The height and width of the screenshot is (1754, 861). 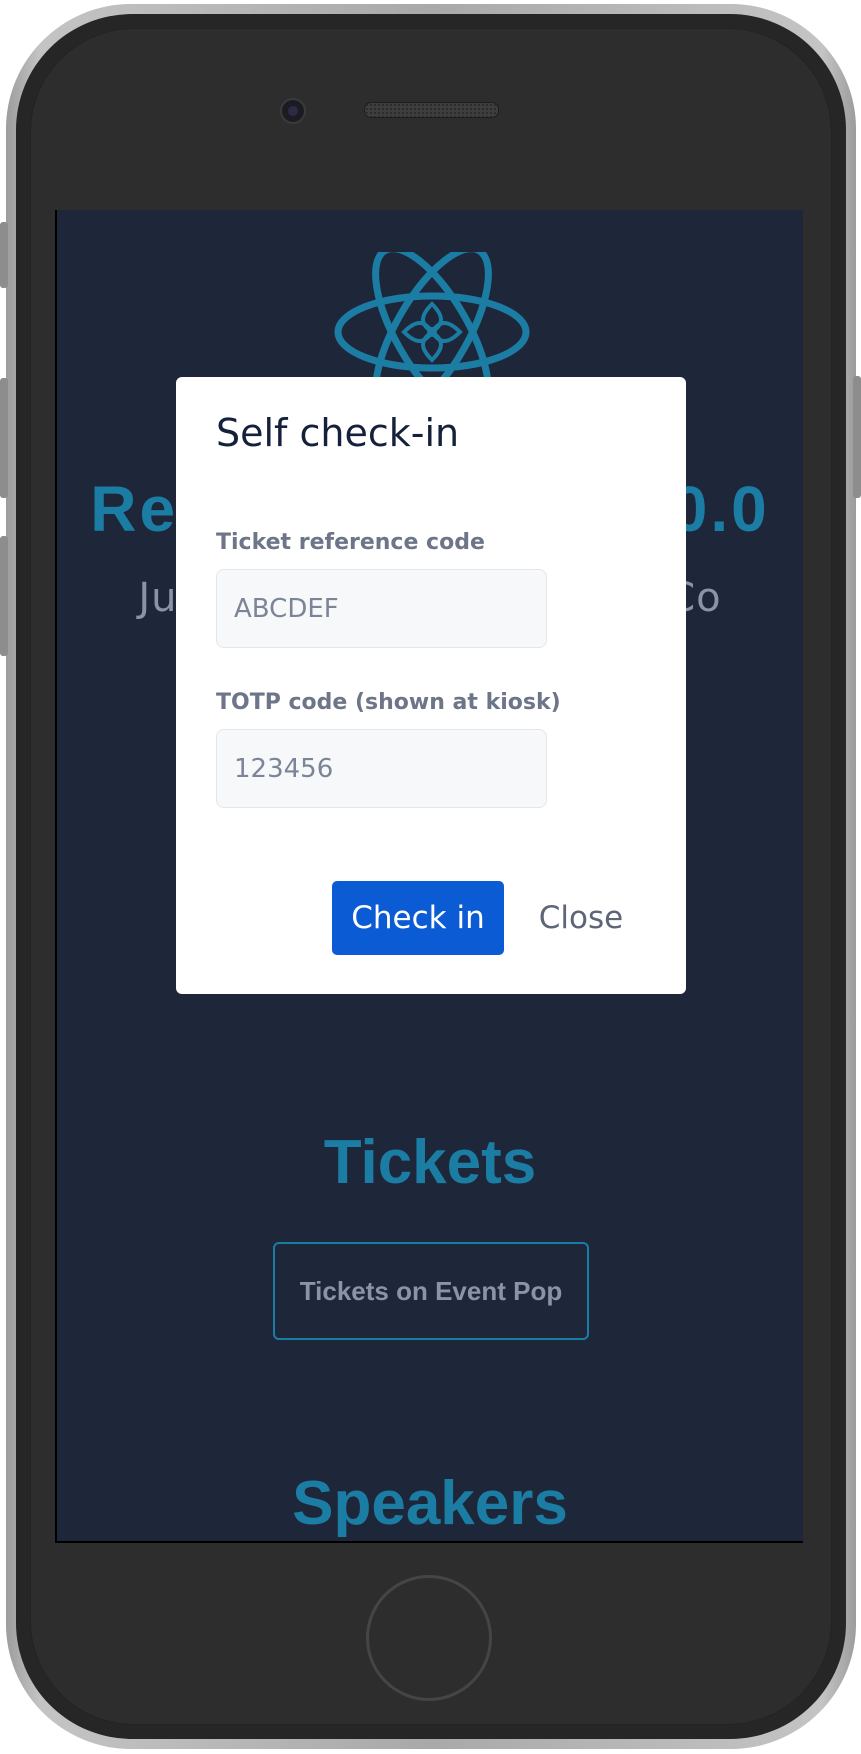 What do you see at coordinates (581, 918) in the screenshot?
I see `close-button: Close` at bounding box center [581, 918].